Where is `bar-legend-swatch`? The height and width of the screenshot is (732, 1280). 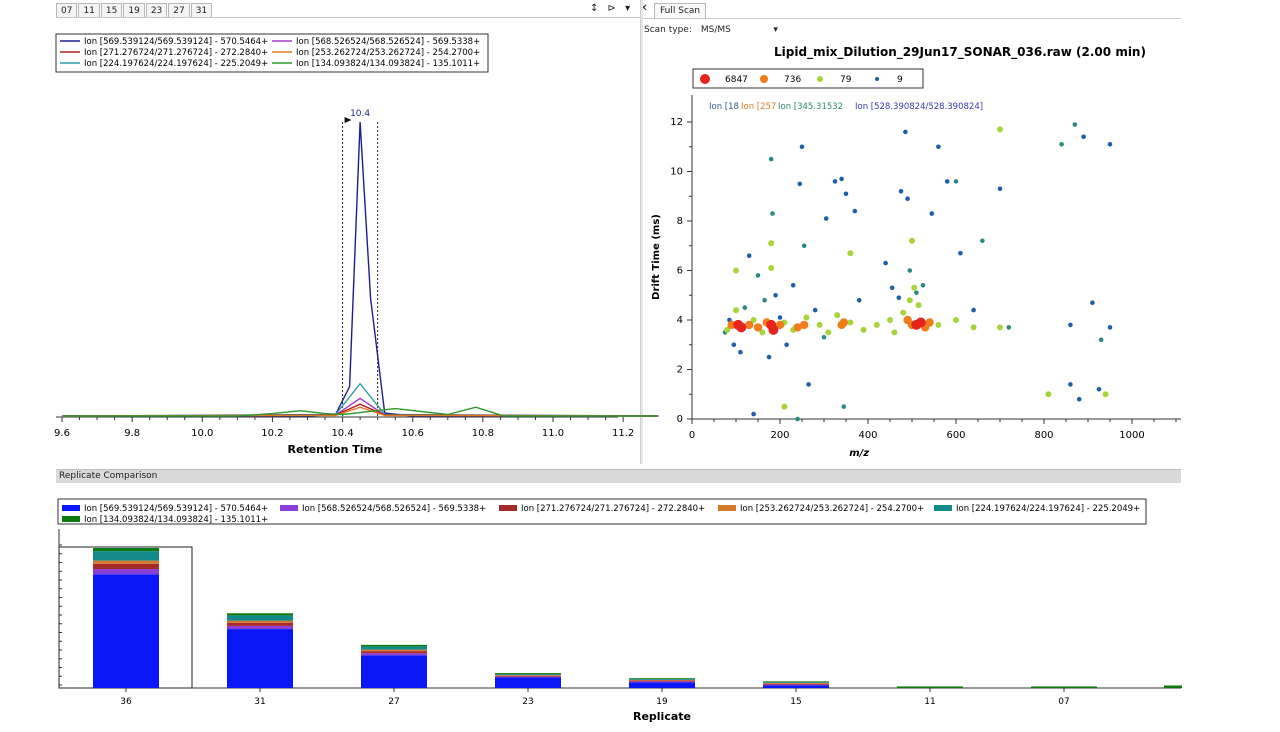
bar-legend-swatch is located at coordinates (289, 508).